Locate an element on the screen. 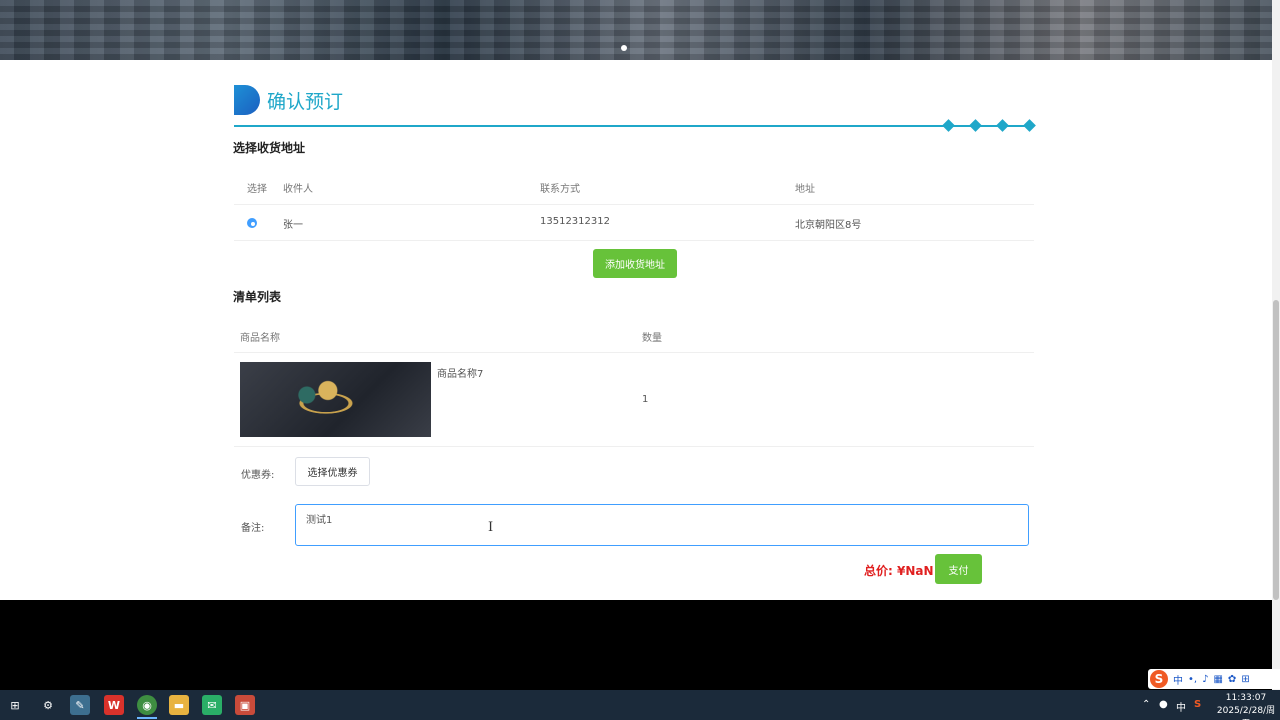  punctuation-icon: •, is located at coordinates (1192, 679).